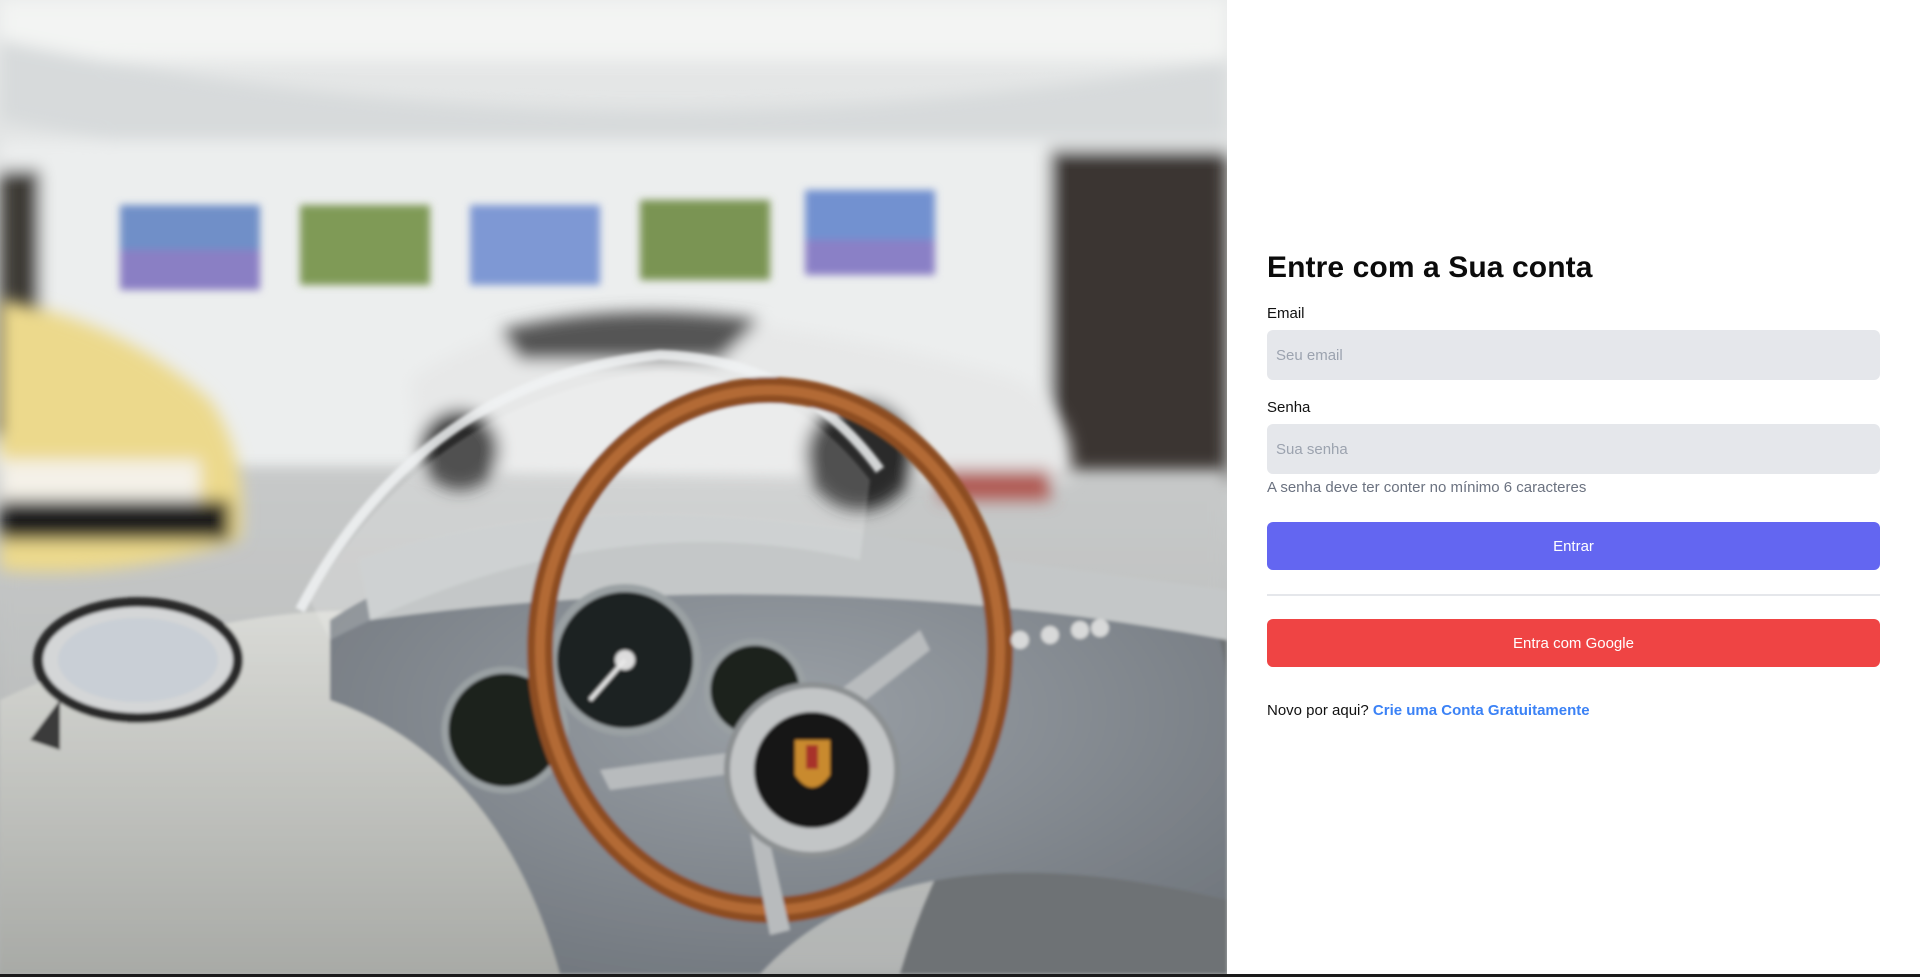  I want to click on signup-prompt-text: Novo por aqui?, so click(1318, 710).